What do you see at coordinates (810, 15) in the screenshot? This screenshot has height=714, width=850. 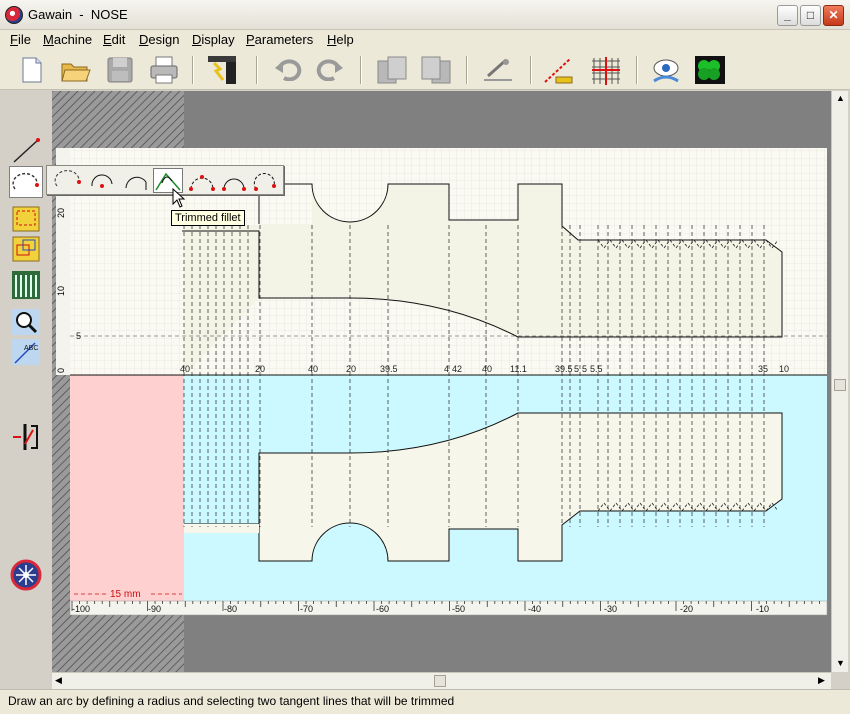 I see `maximize-button: □` at bounding box center [810, 15].